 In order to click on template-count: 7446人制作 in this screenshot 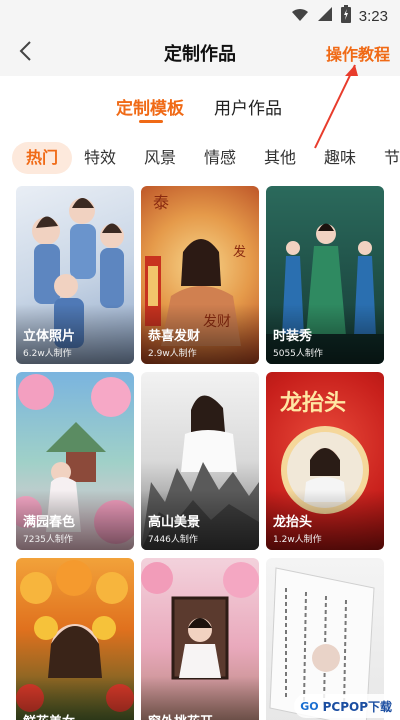, I will do `click(173, 540)`.